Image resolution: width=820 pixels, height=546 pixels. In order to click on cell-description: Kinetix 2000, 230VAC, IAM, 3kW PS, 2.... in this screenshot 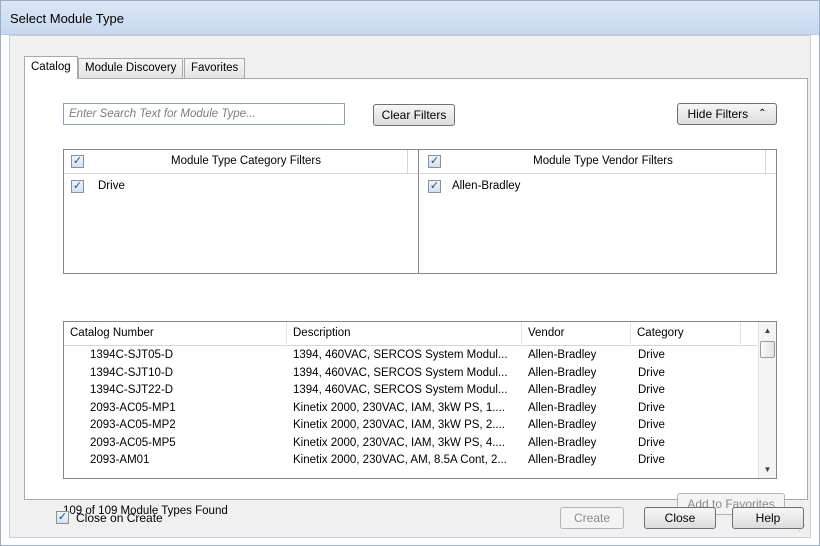, I will do `click(399, 425)`.